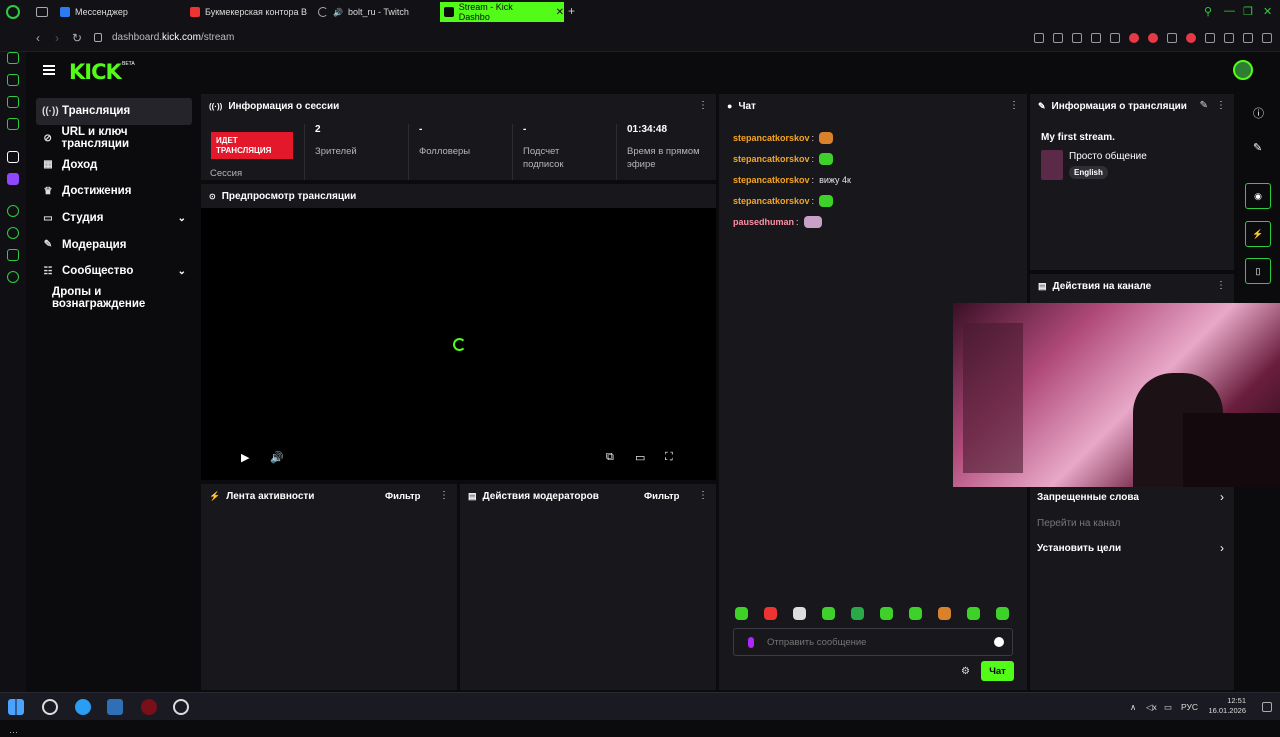  What do you see at coordinates (13, 255) in the screenshot?
I see `share-icon` at bounding box center [13, 255].